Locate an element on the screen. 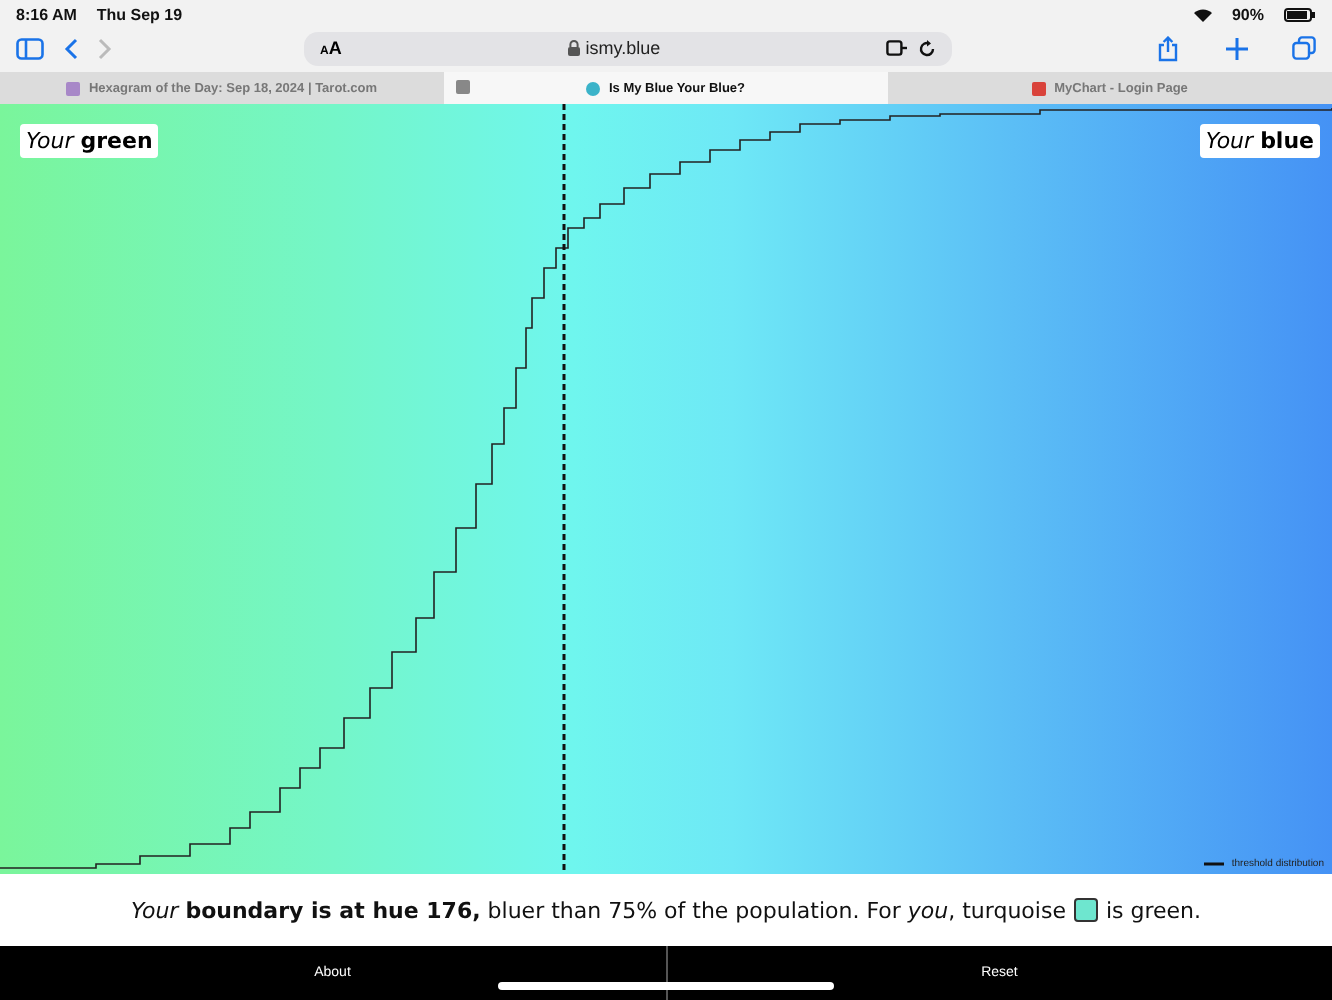  status-date: Thu Sep 19 is located at coordinates (139, 14).